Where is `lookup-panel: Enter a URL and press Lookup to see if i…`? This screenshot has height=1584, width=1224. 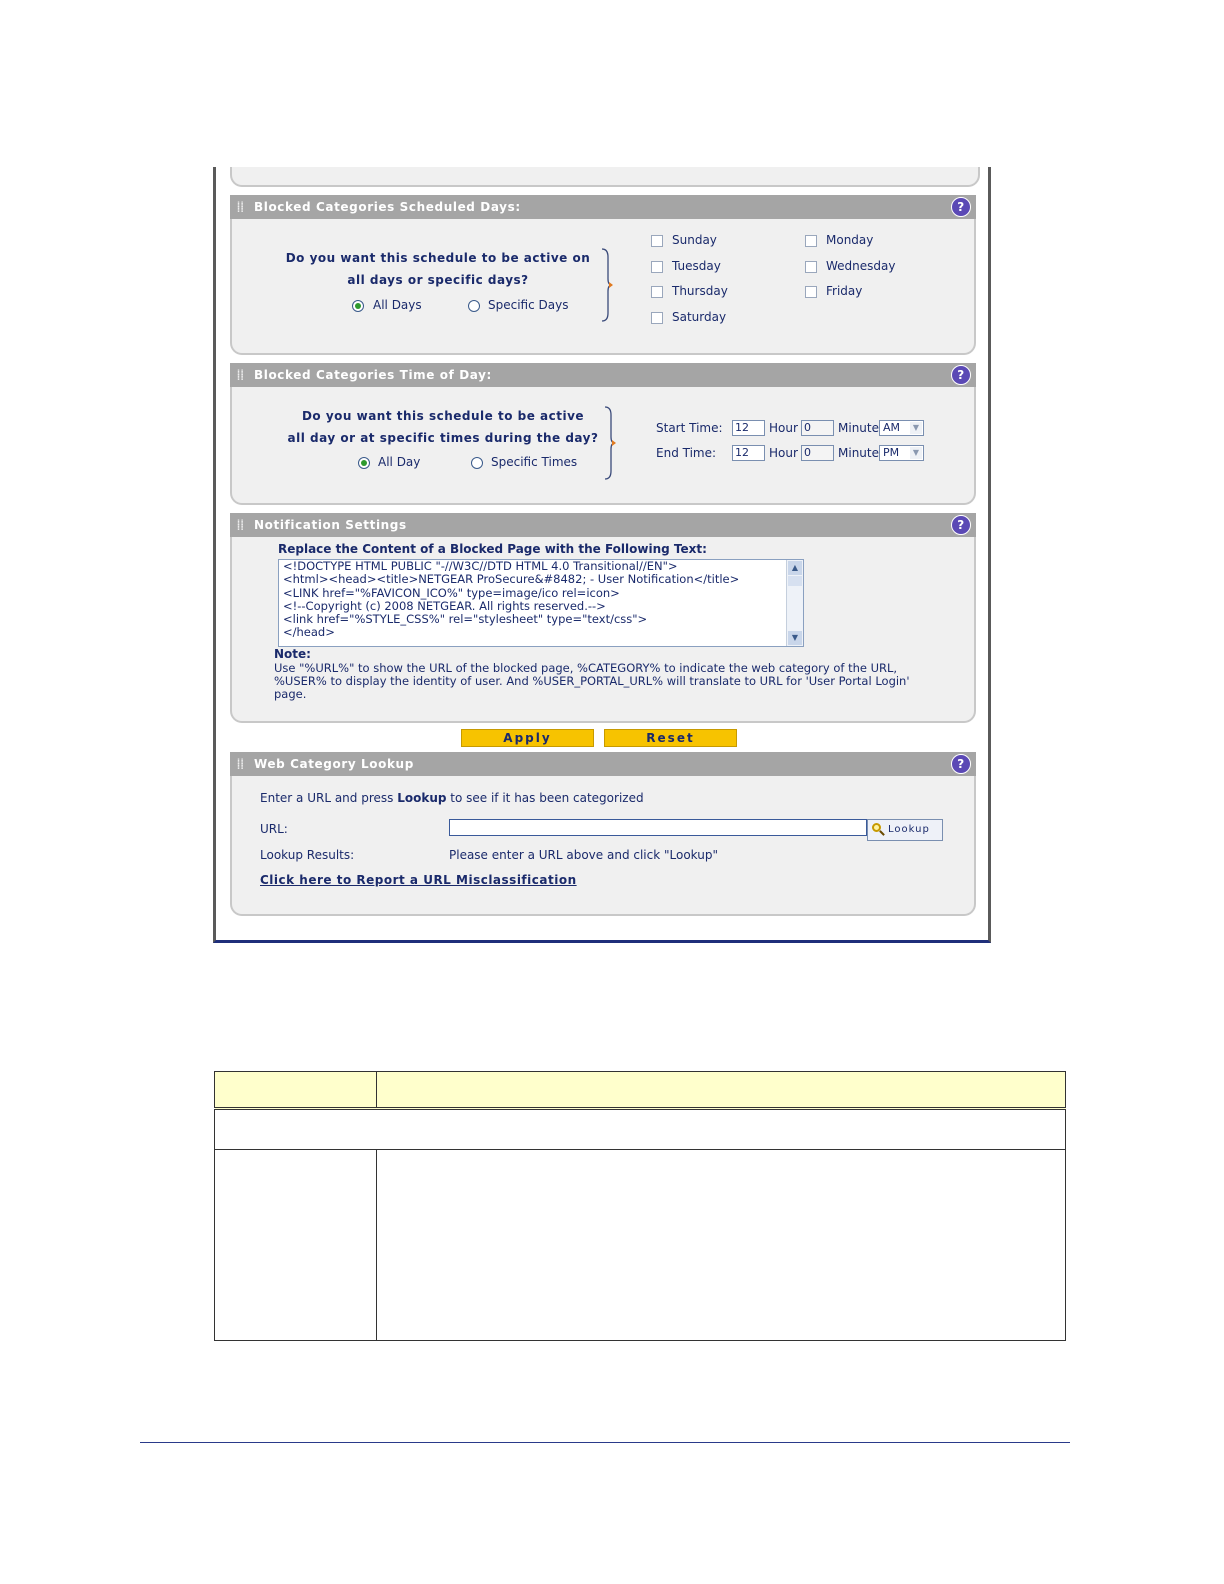
lookup-panel: Enter a URL and press Lookup to see if i… is located at coordinates (603, 846).